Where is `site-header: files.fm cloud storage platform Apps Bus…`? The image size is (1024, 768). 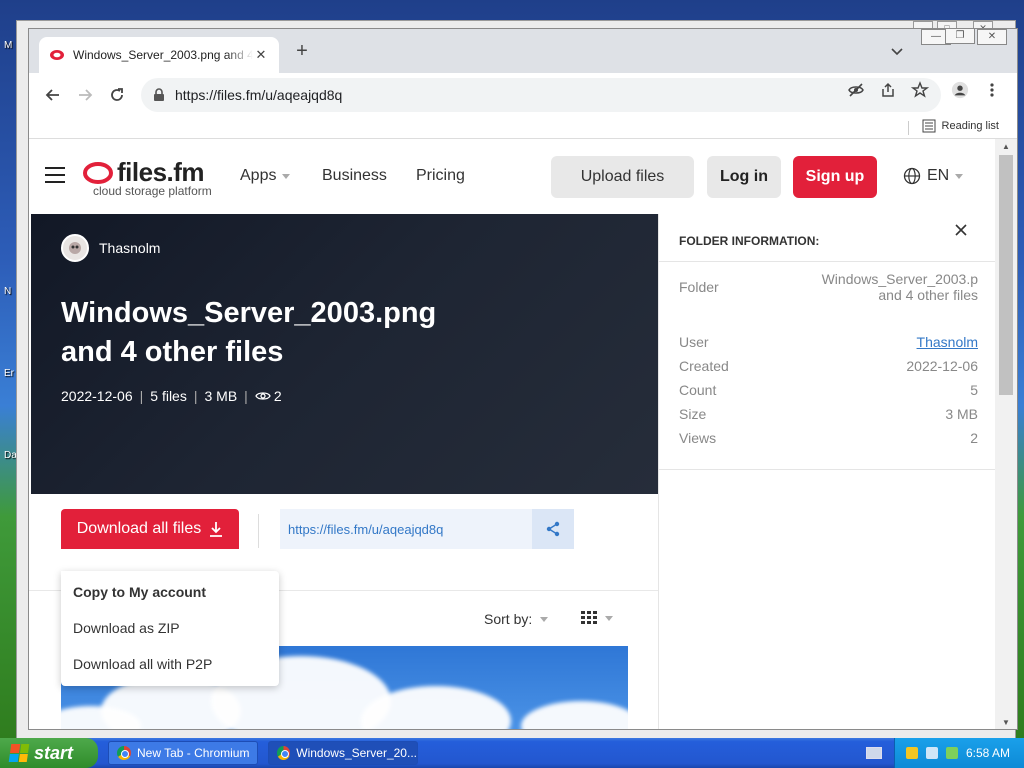
site-header: files.fm cloud storage platform Apps Bus… is located at coordinates (513, 176).